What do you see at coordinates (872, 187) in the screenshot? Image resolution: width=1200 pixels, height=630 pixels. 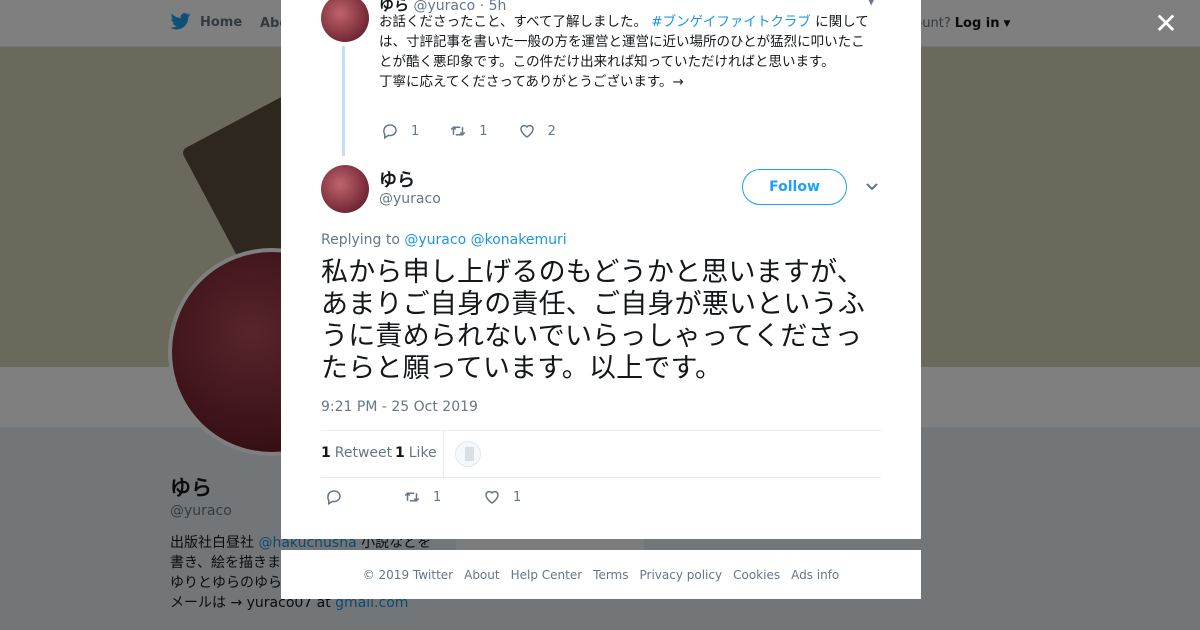 I see `chevron-down-icon` at bounding box center [872, 187].